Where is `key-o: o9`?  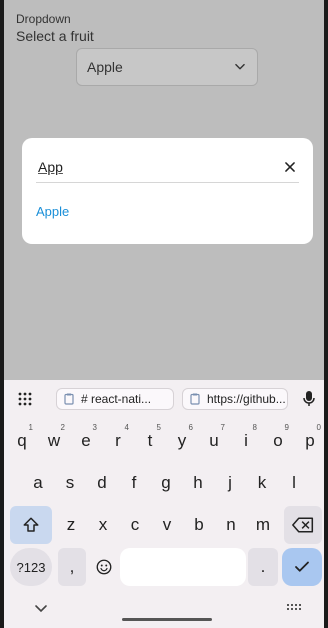 key-o: o9 is located at coordinates (278, 441).